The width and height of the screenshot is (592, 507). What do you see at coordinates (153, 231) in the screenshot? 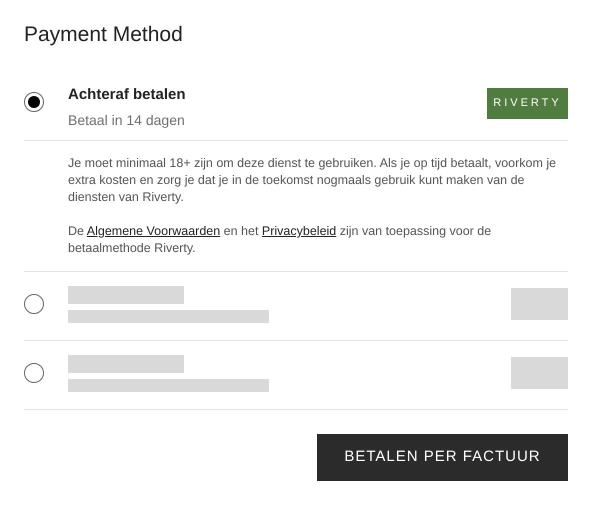
I see `terms-link: Algemene Voorwaarden` at bounding box center [153, 231].